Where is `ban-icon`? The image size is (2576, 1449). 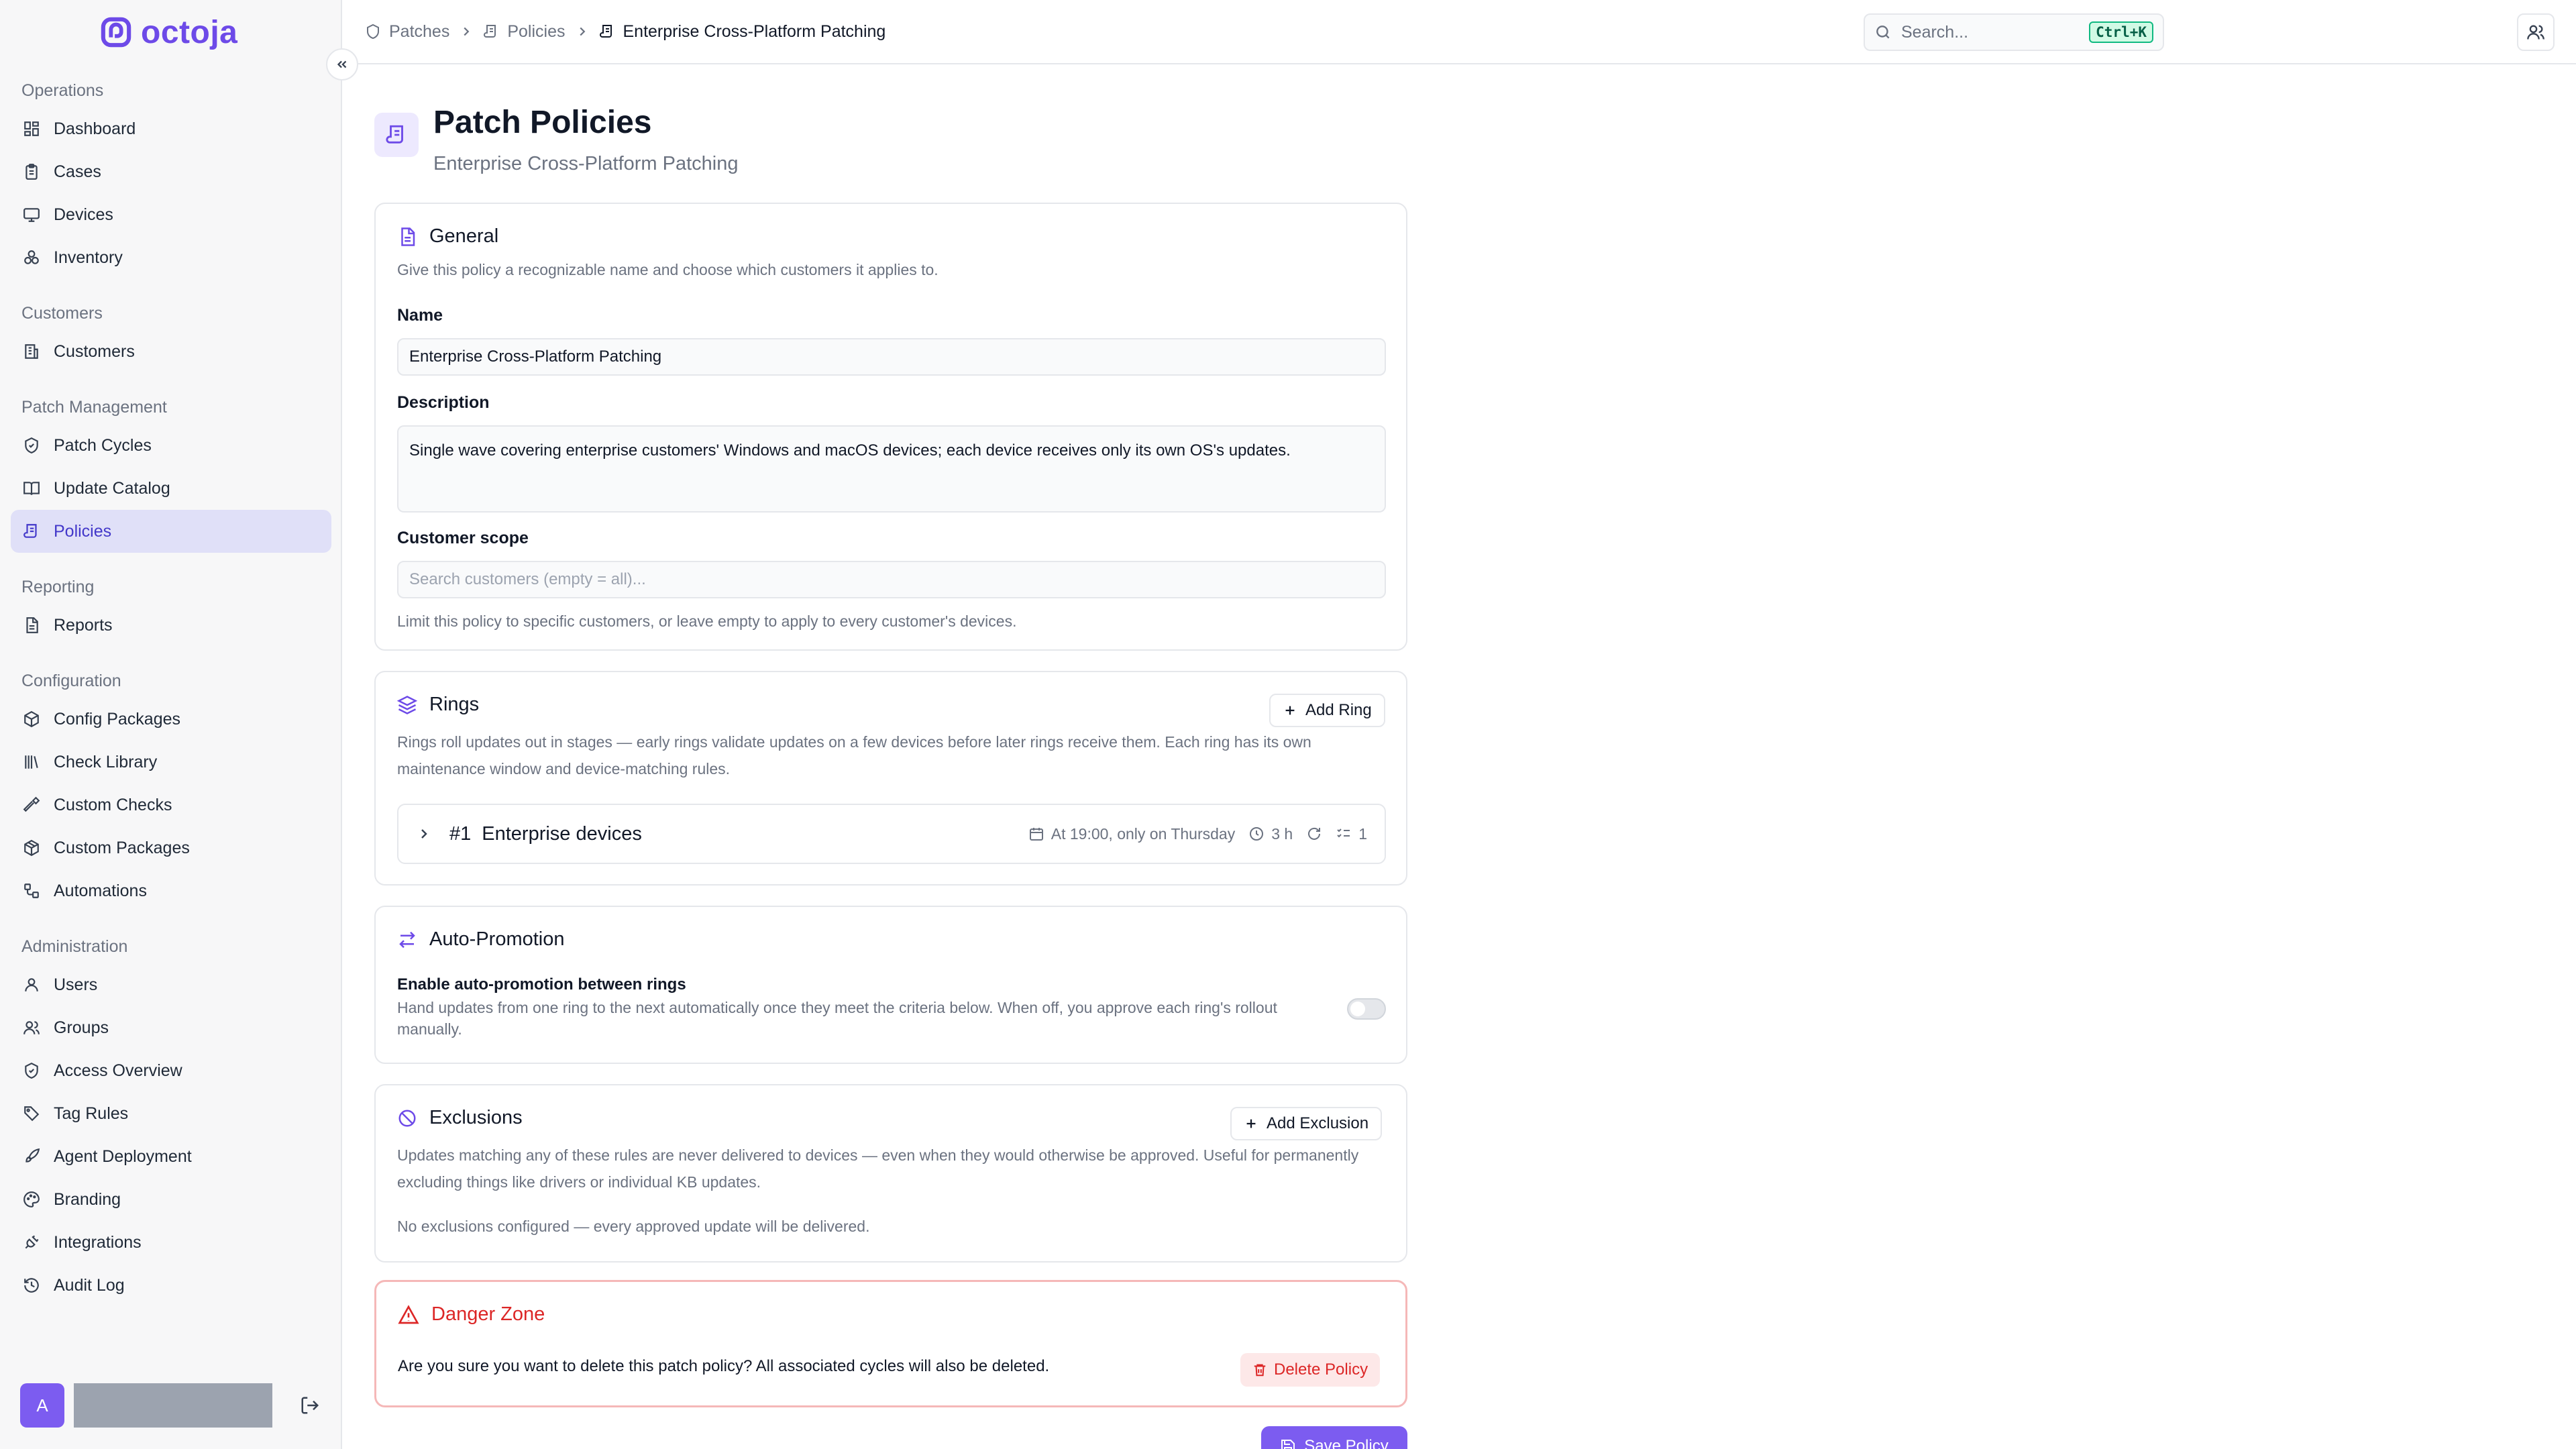
ban-icon is located at coordinates (407, 1118).